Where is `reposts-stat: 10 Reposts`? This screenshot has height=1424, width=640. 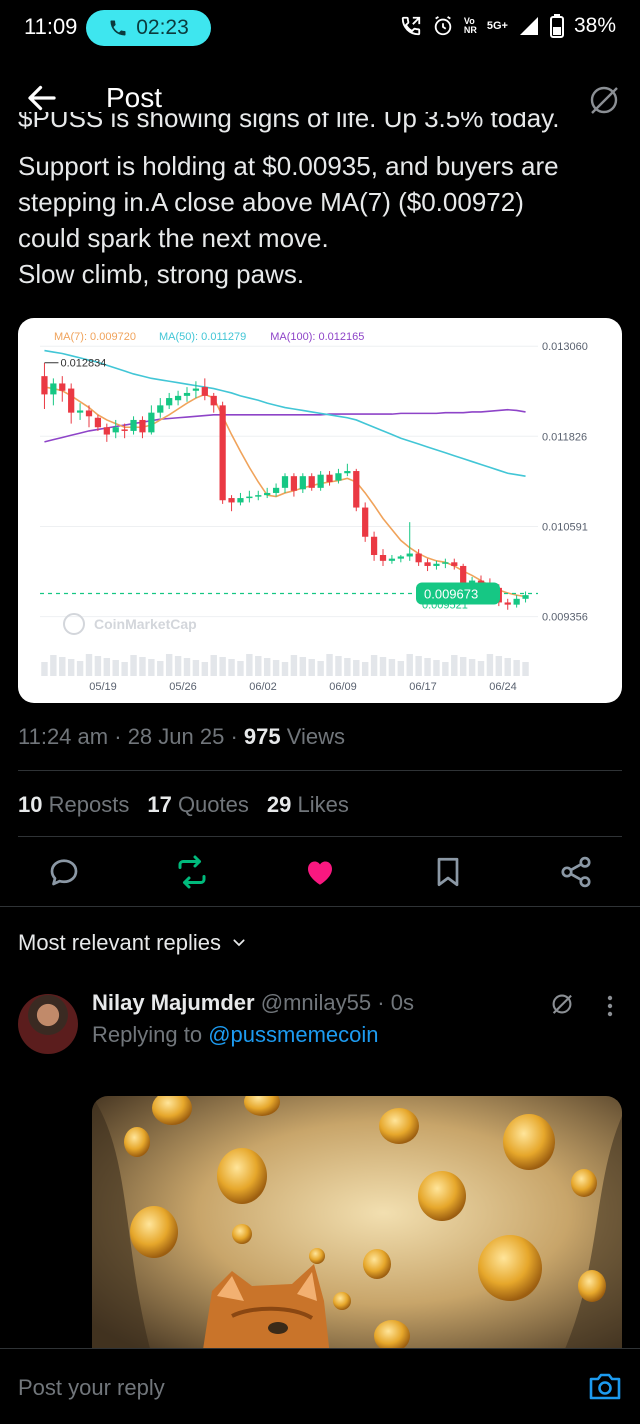 reposts-stat: 10 Reposts is located at coordinates (73, 805).